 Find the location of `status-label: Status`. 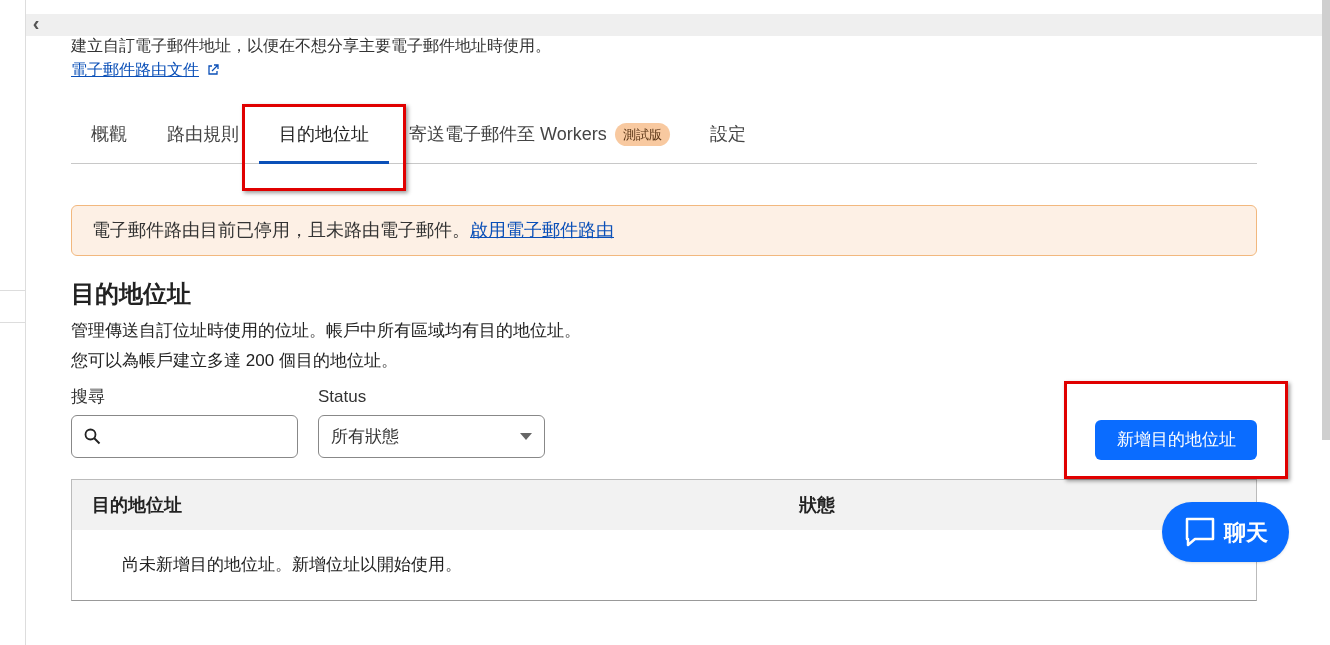

status-label: Status is located at coordinates (343, 396).